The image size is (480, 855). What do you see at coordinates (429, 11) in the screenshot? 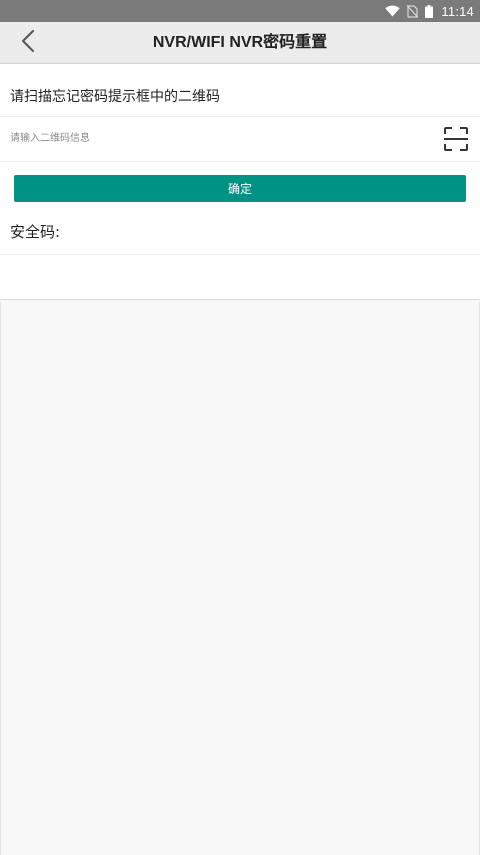
I see `battery-icon` at bounding box center [429, 11].